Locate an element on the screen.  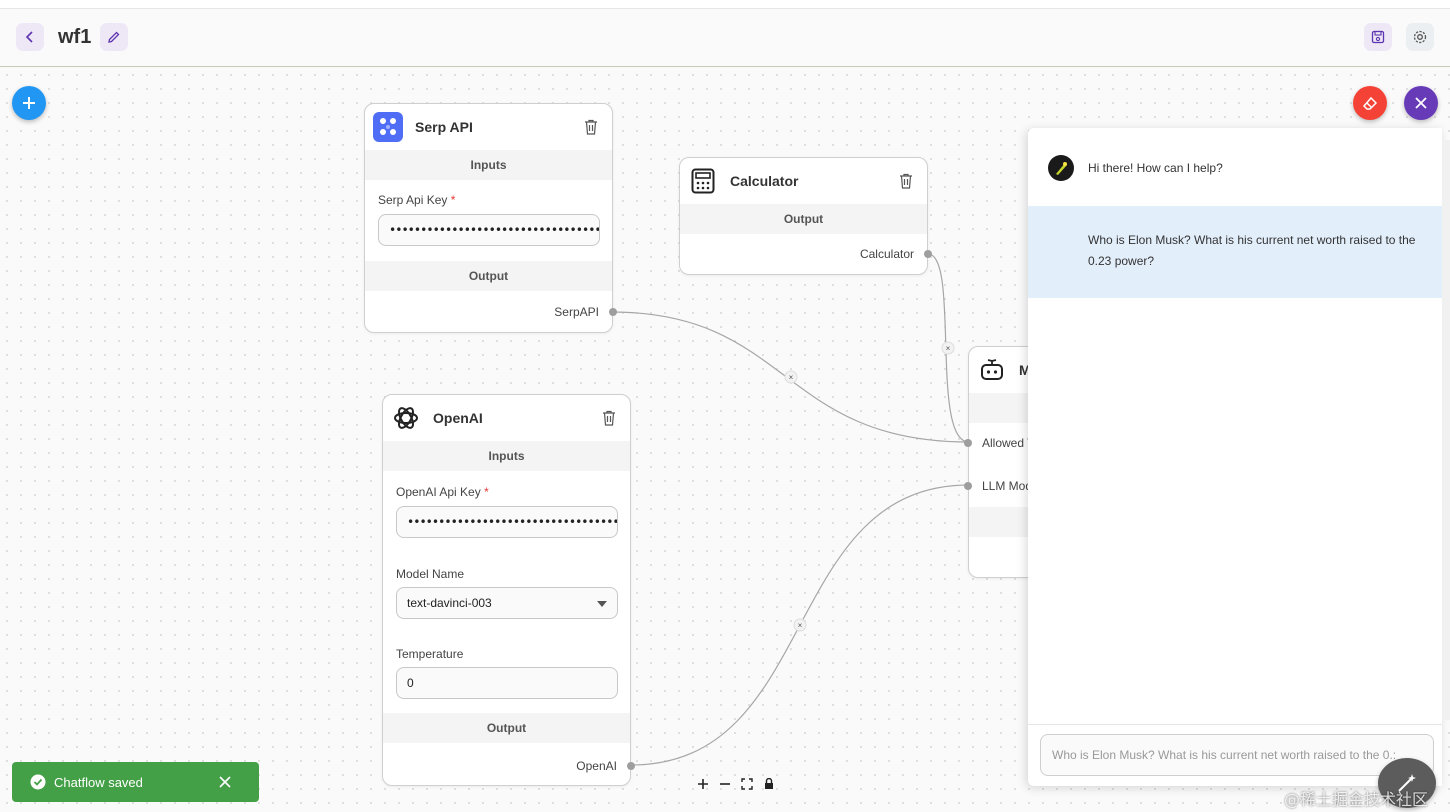
robot-icon is located at coordinates (992, 370).